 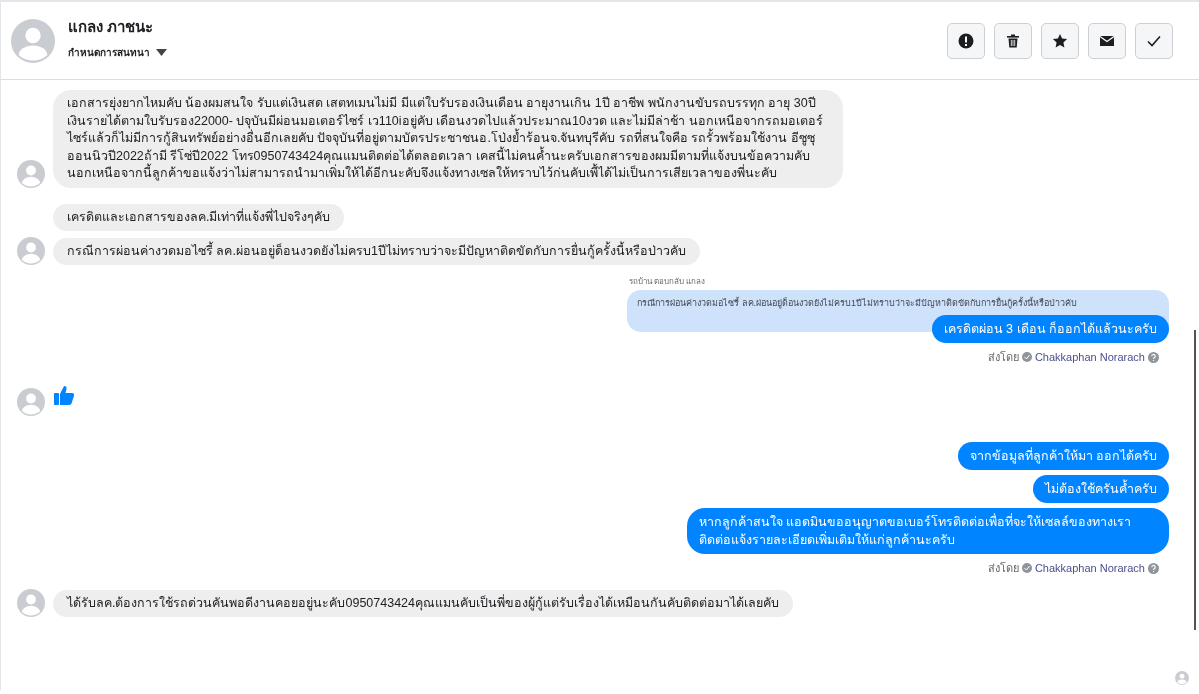 I want to click on seen-avatar-icon, so click(x=1182, y=678).